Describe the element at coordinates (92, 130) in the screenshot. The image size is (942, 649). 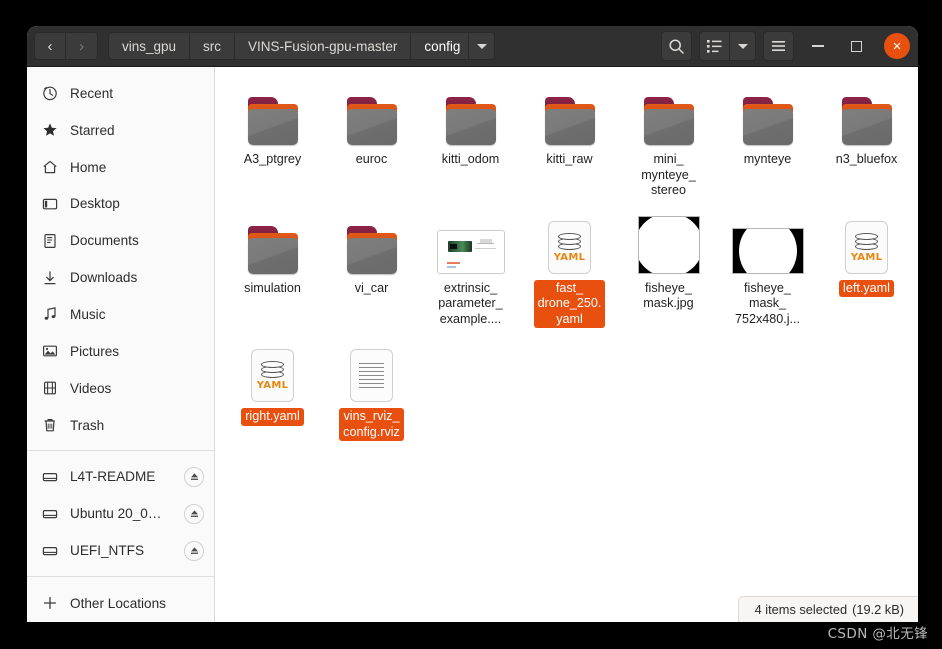
I see `sidebar-item-label: Starred` at that location.